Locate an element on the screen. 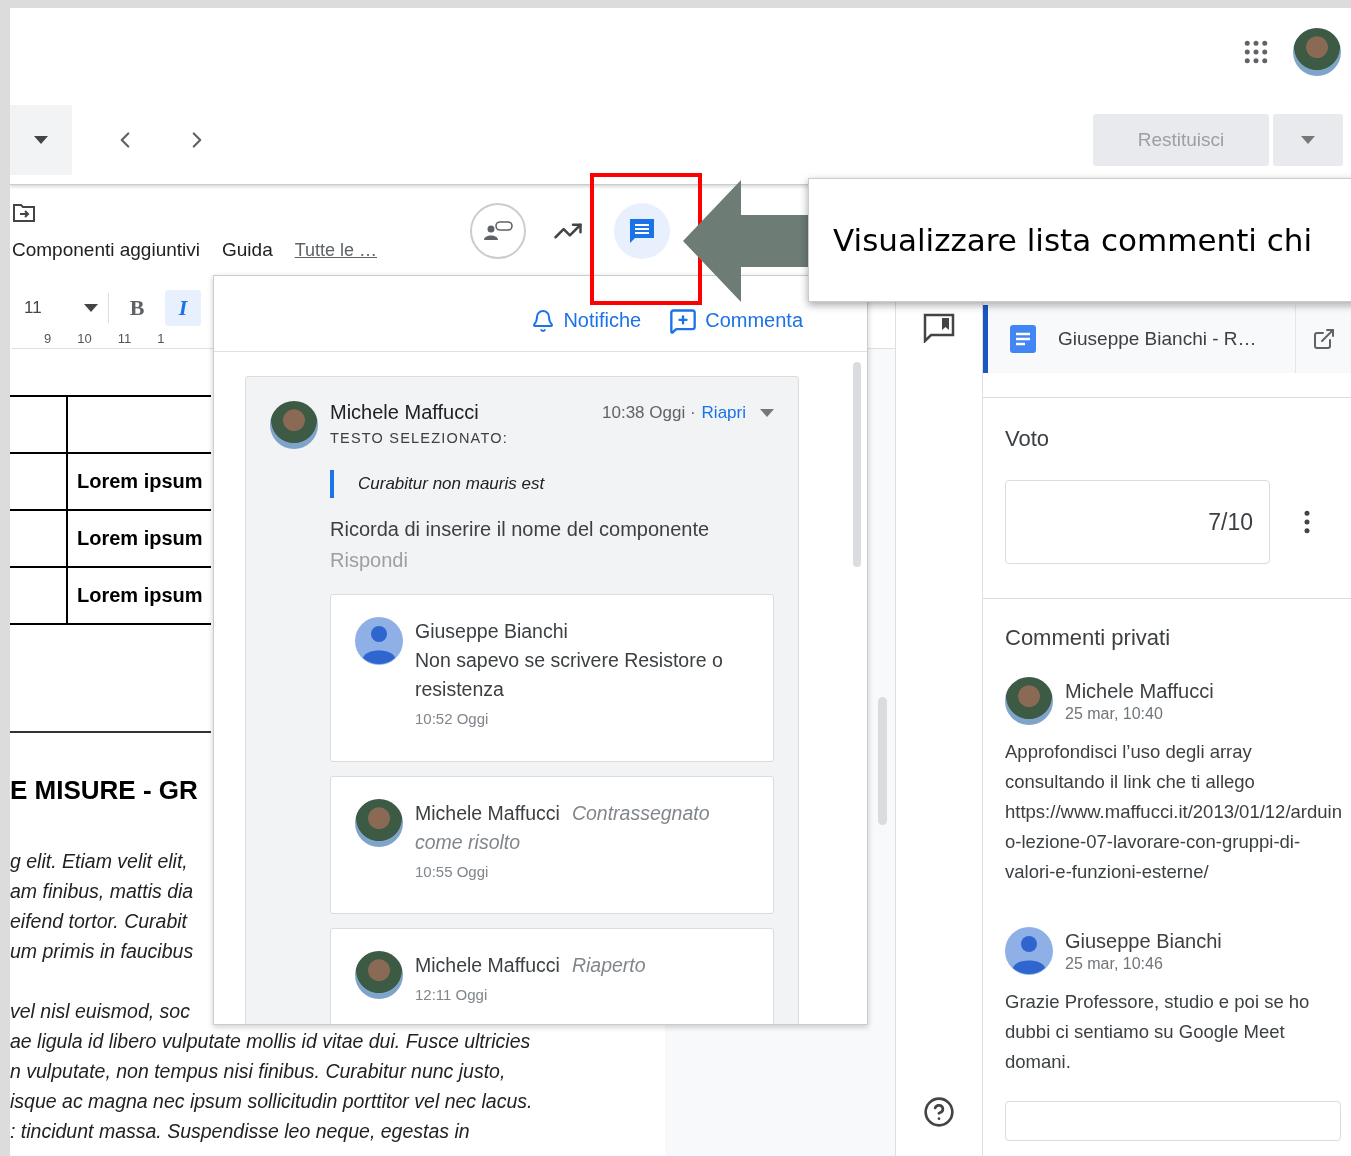  comment-input is located at coordinates (1173, 1121).